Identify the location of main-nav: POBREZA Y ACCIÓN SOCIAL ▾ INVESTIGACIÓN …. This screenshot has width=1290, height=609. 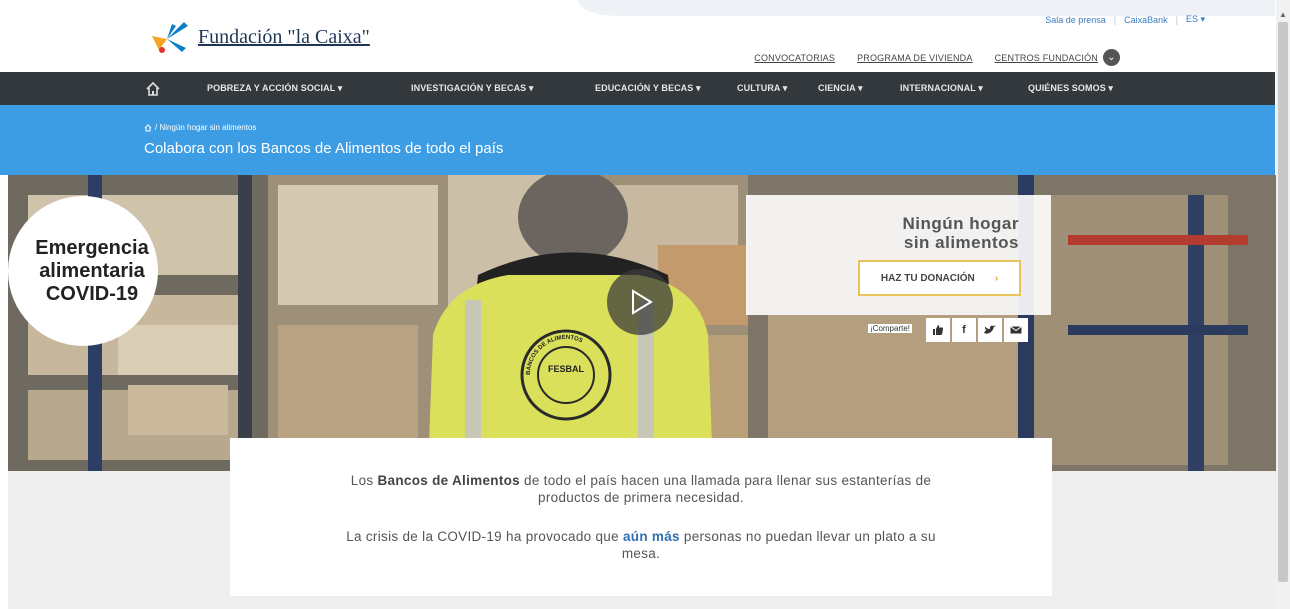
(637, 88).